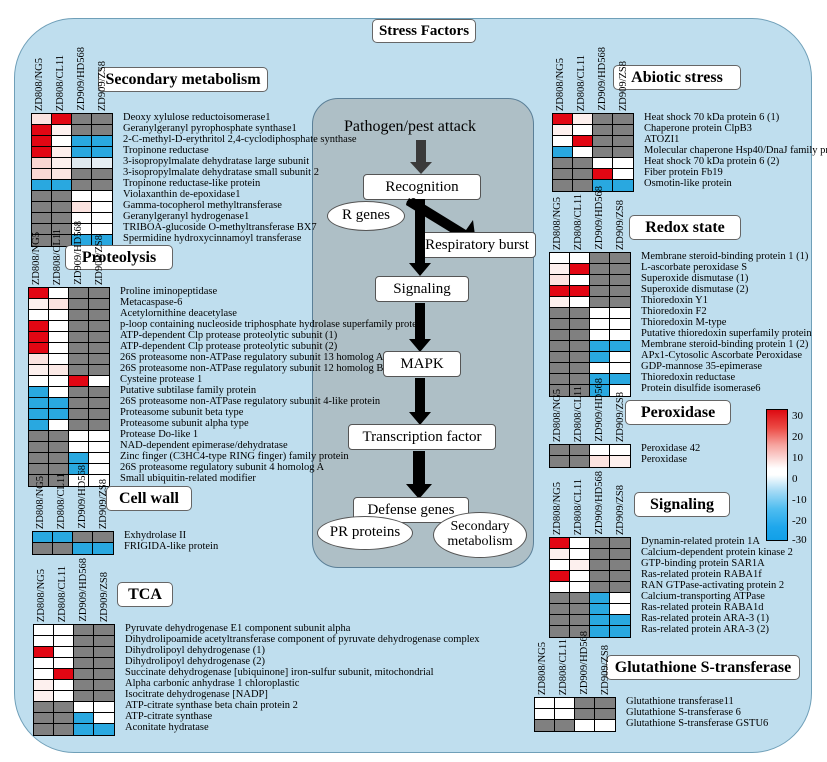 The image size is (827, 762). What do you see at coordinates (480, 535) in the screenshot?
I see `flow-node-secondary-metabolism: Secondary metabolism` at bounding box center [480, 535].